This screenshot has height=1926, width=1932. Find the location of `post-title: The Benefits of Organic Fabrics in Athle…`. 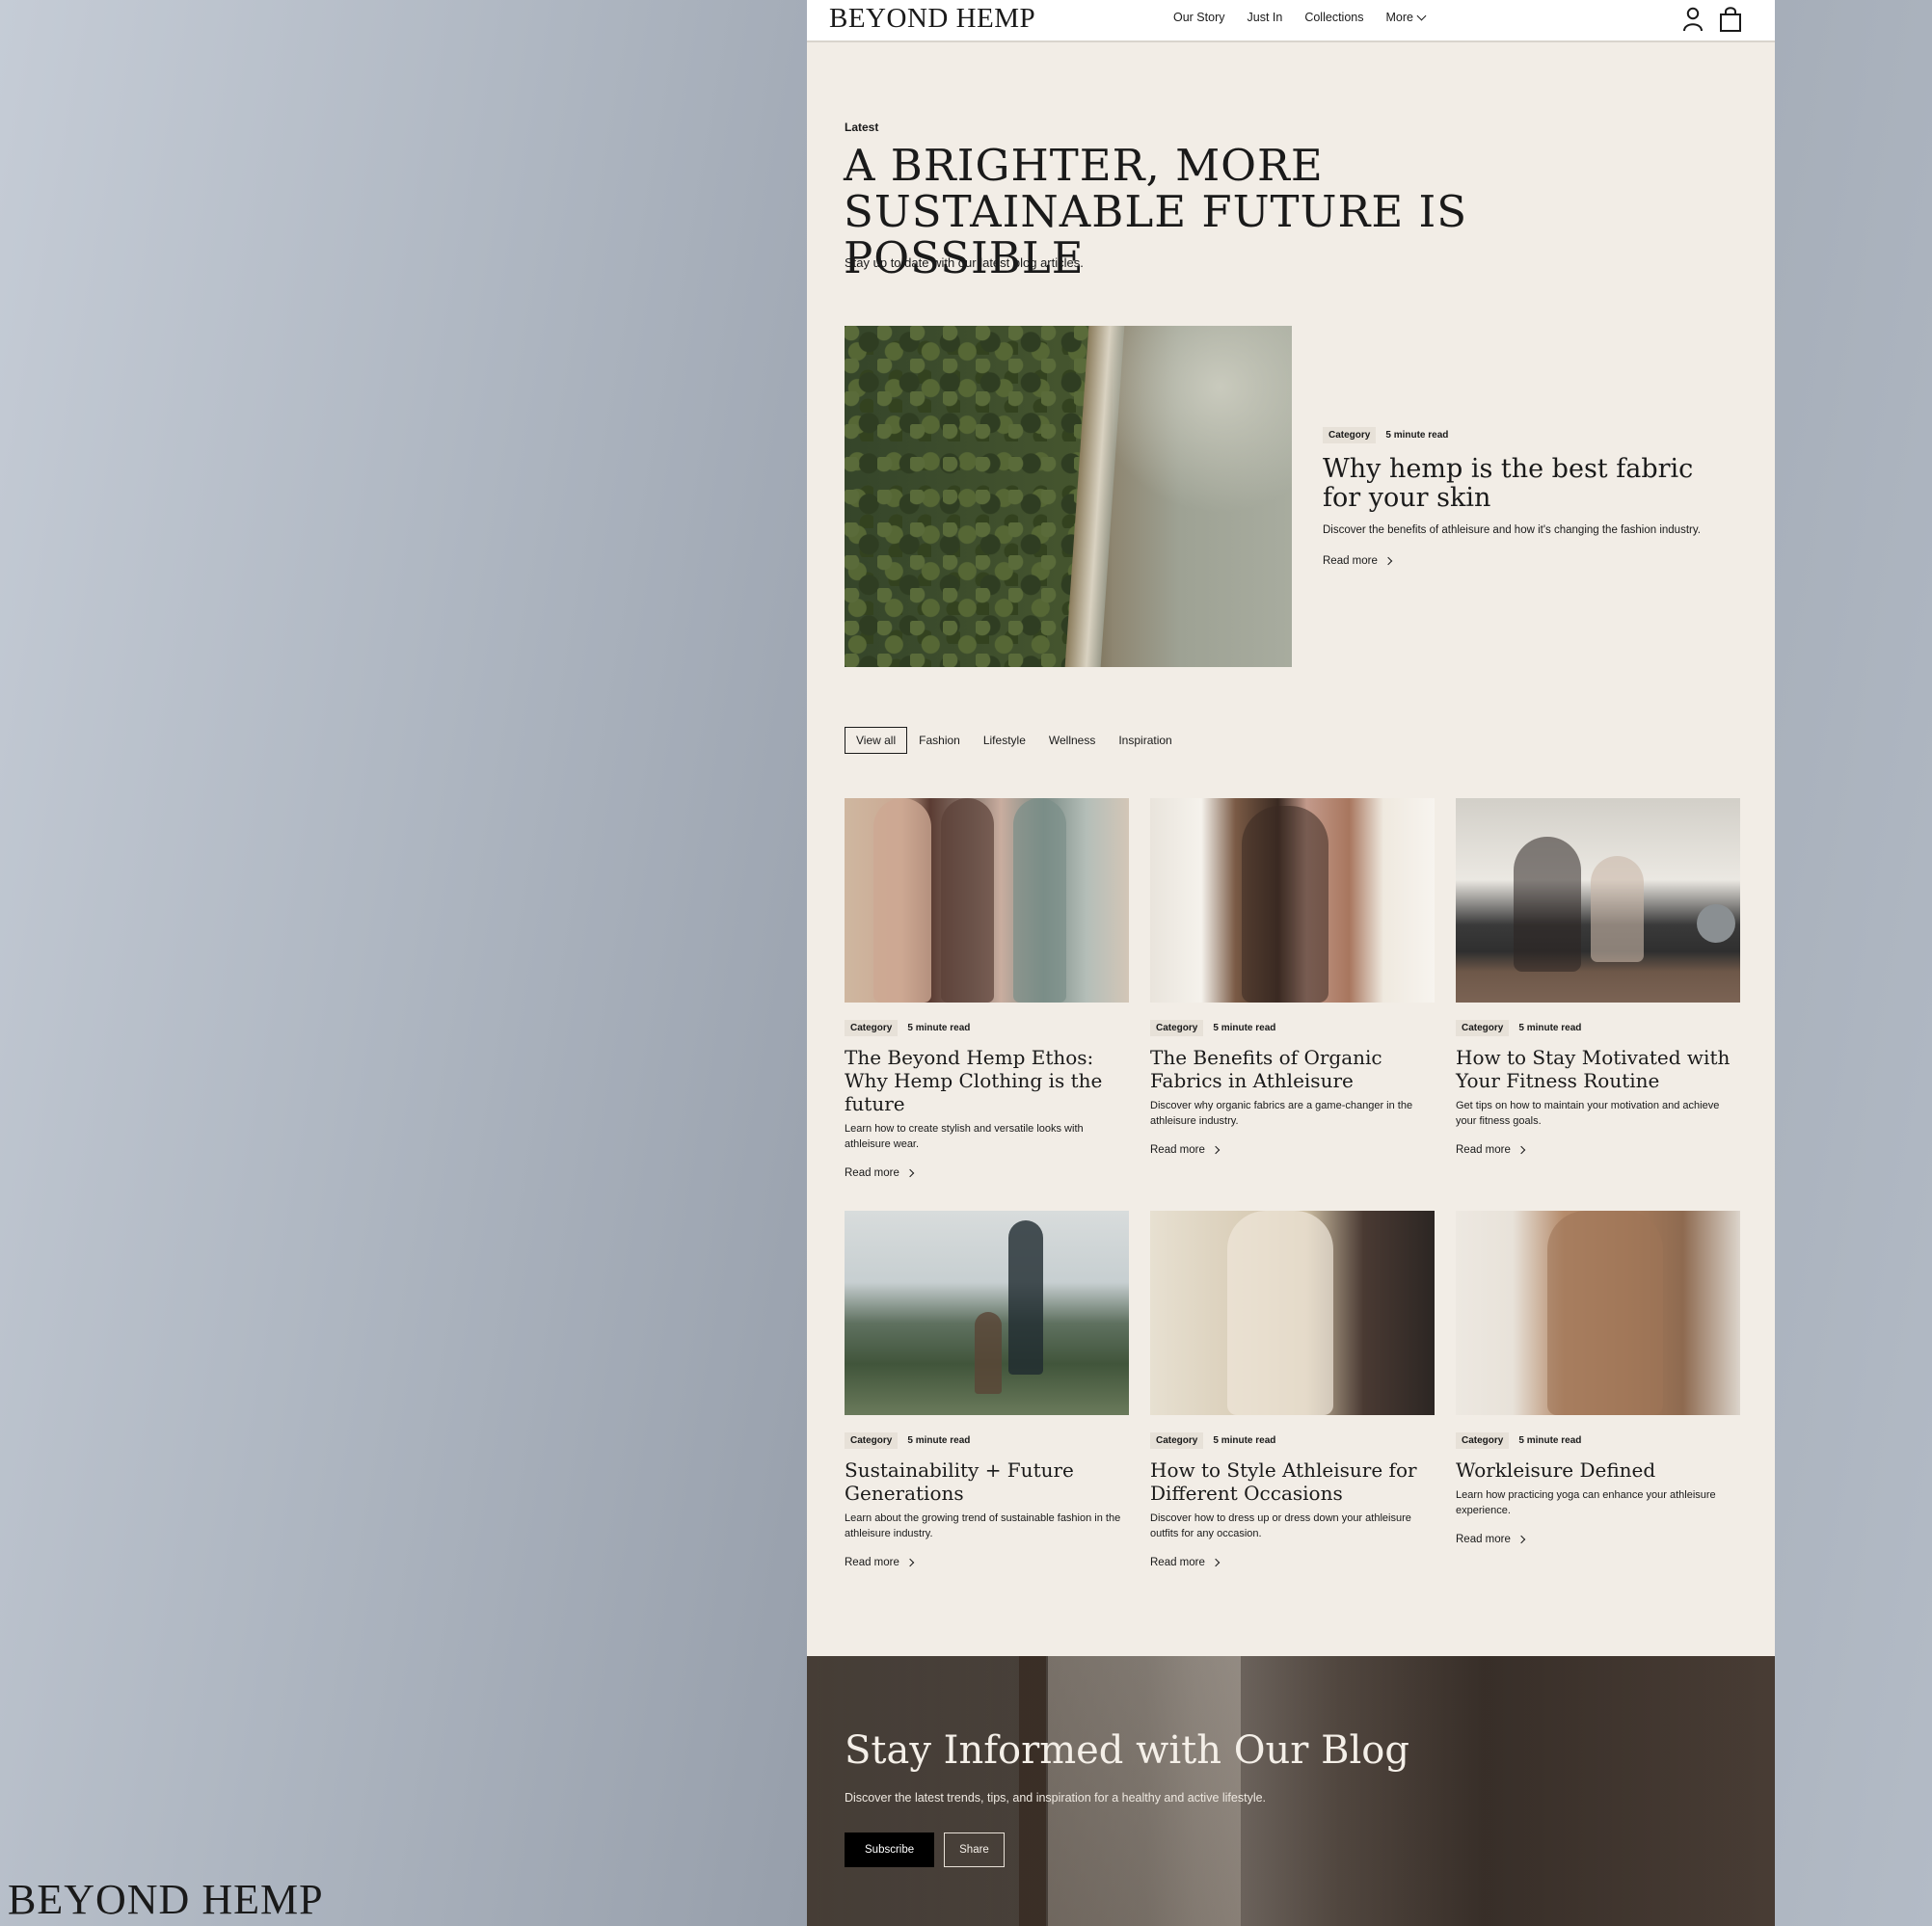

post-title: The Benefits of Organic Fabrics in Athle… is located at coordinates (1292, 1069).